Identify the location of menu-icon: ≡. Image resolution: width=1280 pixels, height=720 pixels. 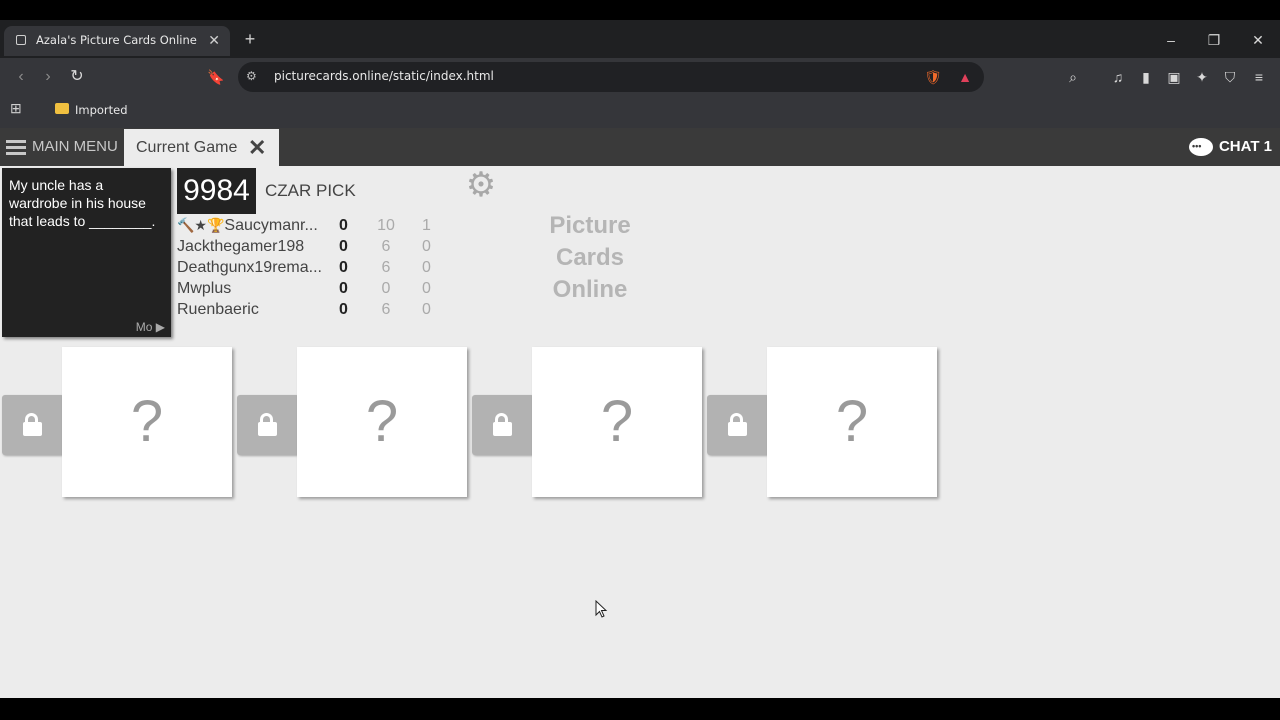
(1259, 77).